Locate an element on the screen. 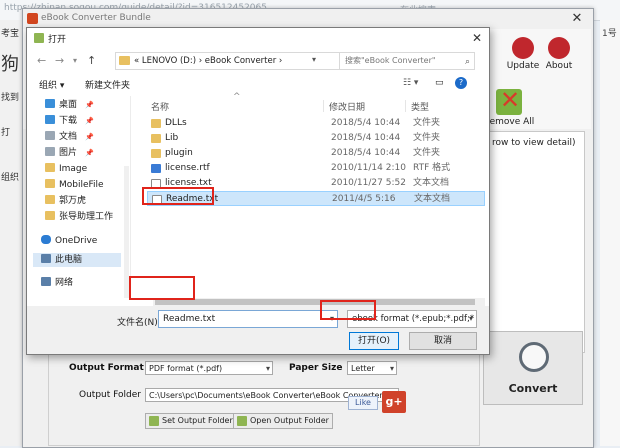 Image resolution: width=620 pixels, height=448 pixels. background-left-text: 找到 is located at coordinates (10, 98).